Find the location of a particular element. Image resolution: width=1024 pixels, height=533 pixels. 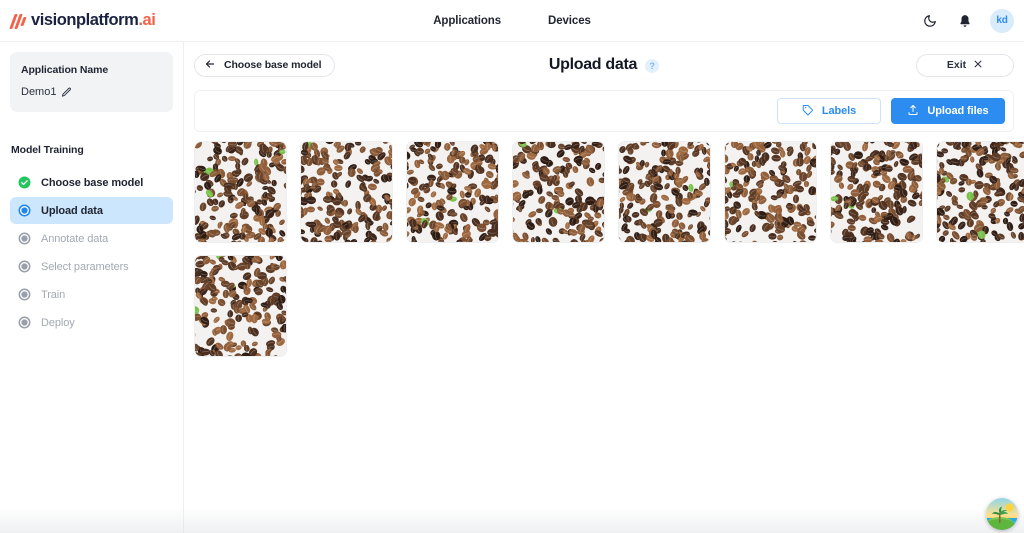

check-circle-icon is located at coordinates (24, 182).